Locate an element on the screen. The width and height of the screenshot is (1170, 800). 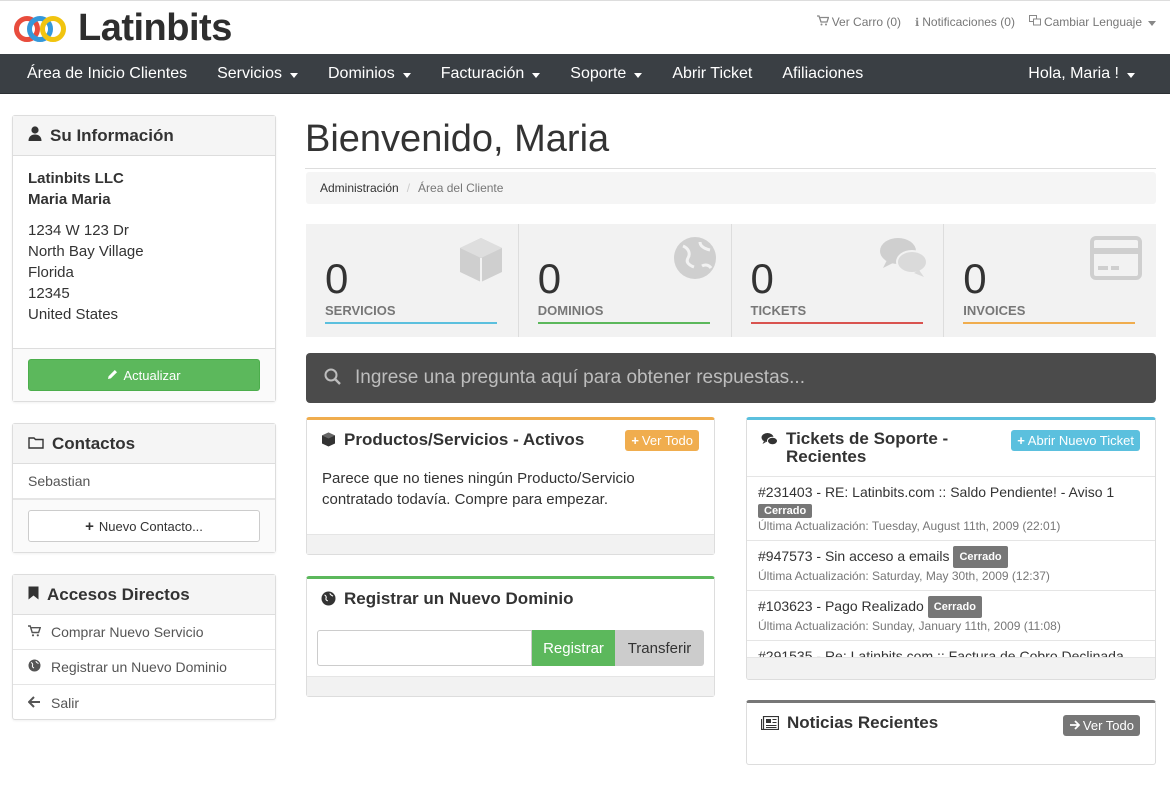
nav-item-label: Dominios is located at coordinates (361, 73).